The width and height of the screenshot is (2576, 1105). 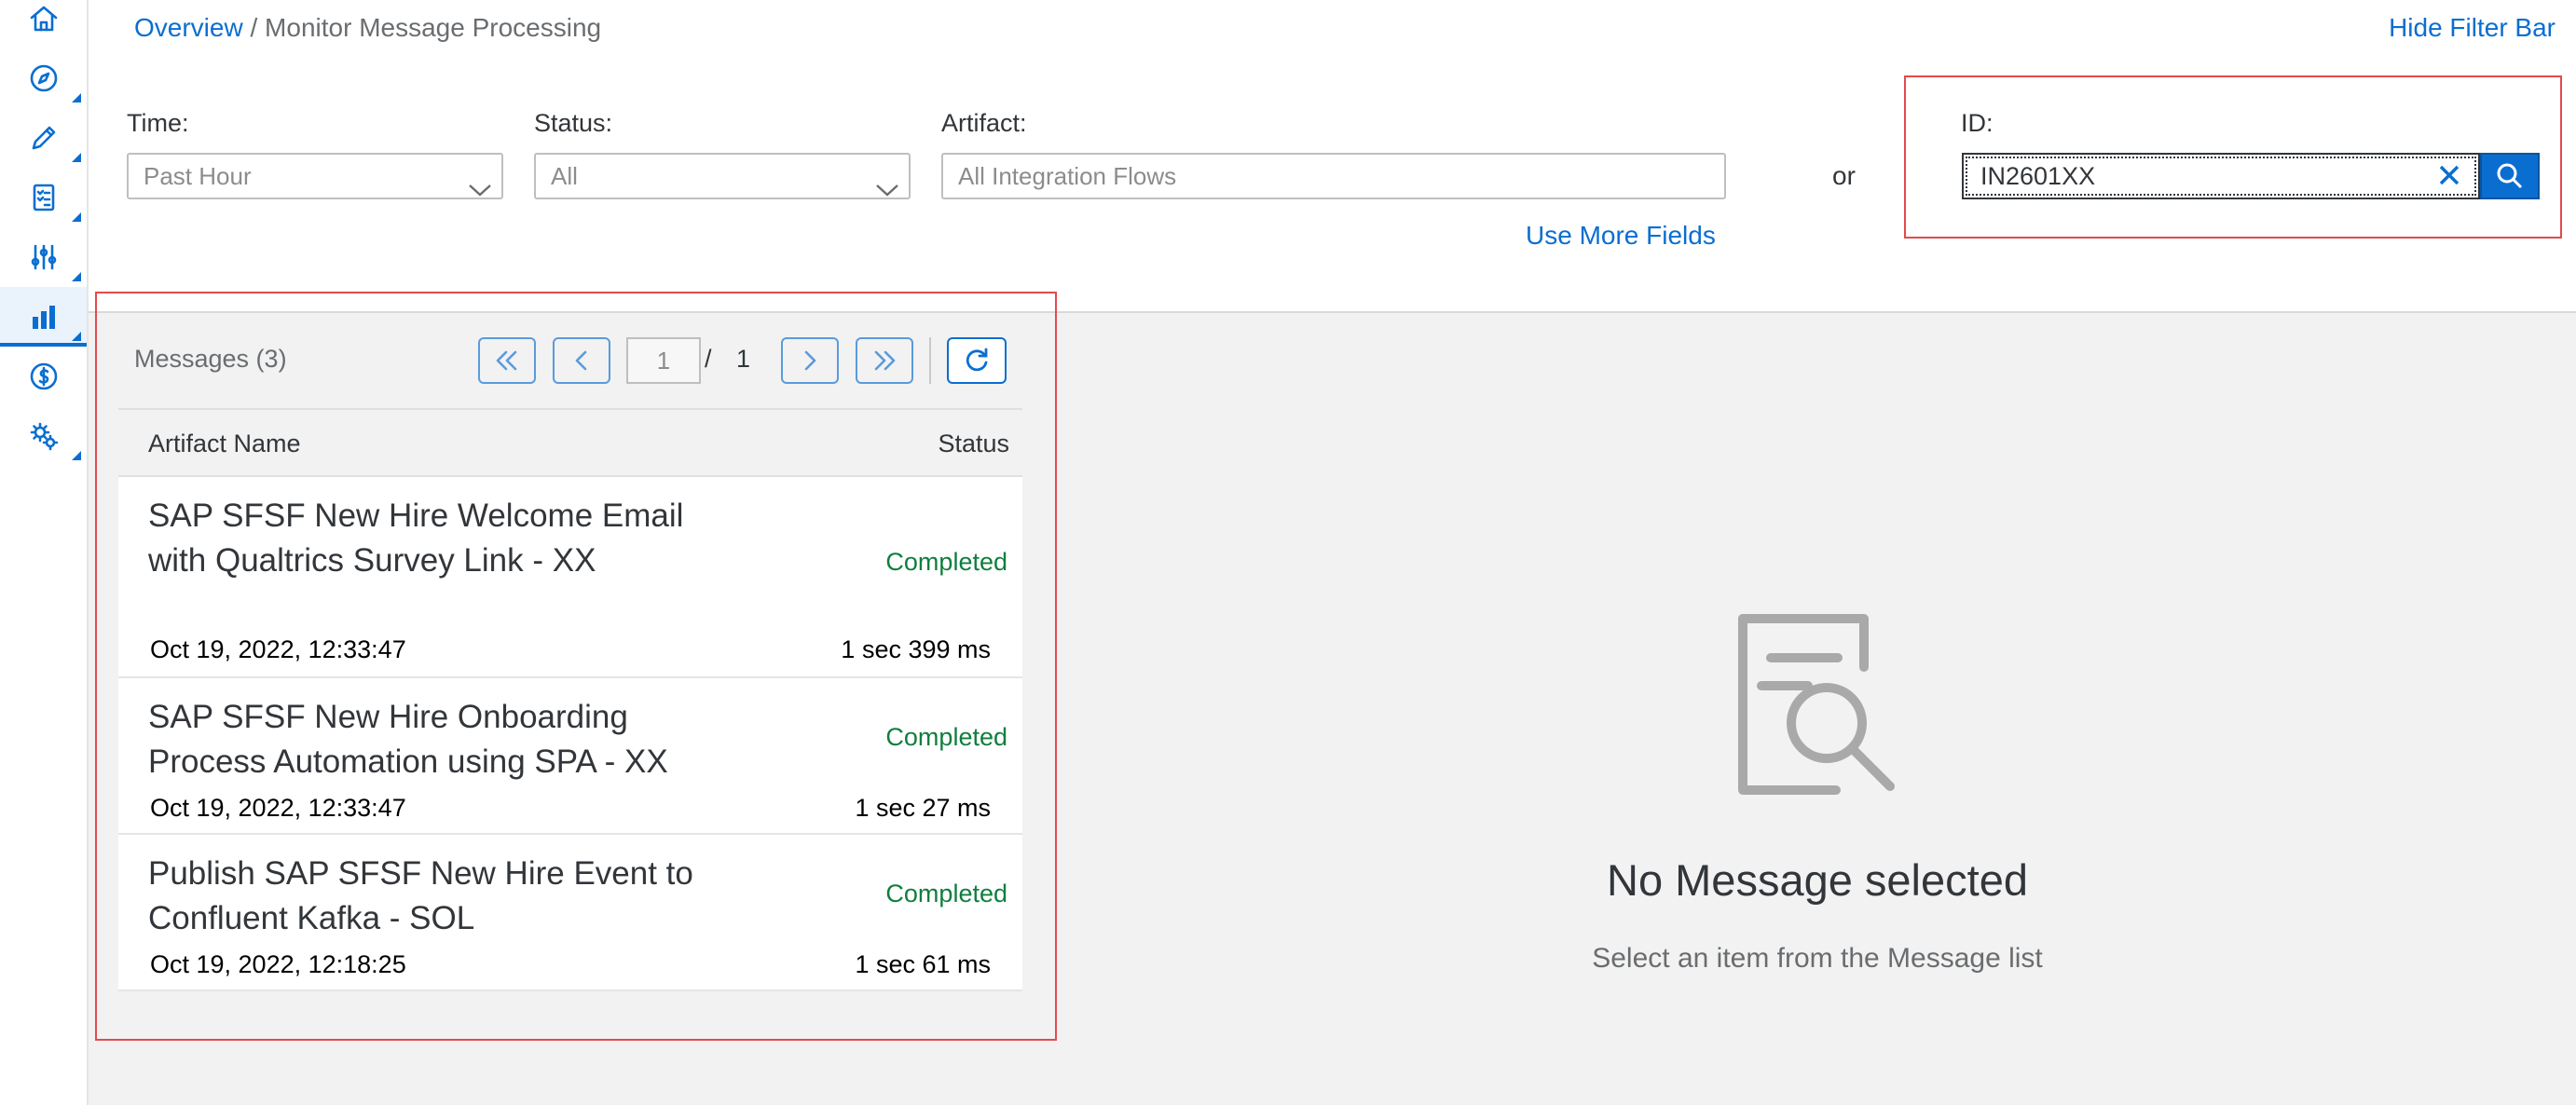 What do you see at coordinates (663, 360) in the screenshot?
I see `page-number-input: 1` at bounding box center [663, 360].